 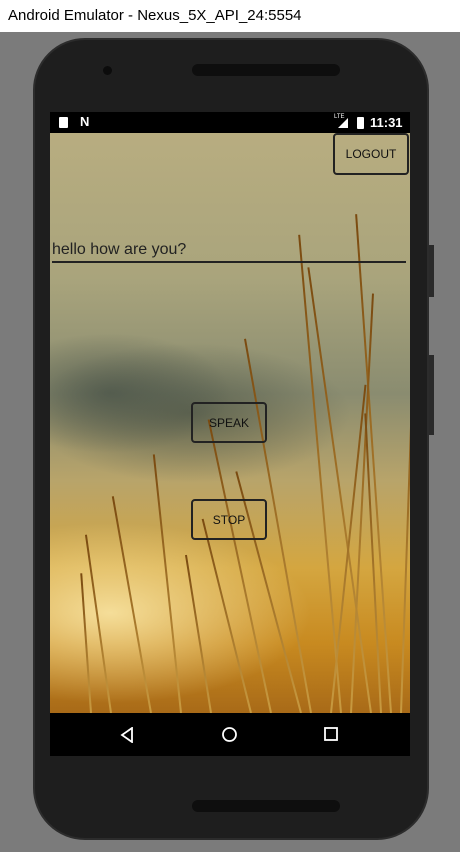 I want to click on speak-button: SPEAK, so click(x=229, y=422).